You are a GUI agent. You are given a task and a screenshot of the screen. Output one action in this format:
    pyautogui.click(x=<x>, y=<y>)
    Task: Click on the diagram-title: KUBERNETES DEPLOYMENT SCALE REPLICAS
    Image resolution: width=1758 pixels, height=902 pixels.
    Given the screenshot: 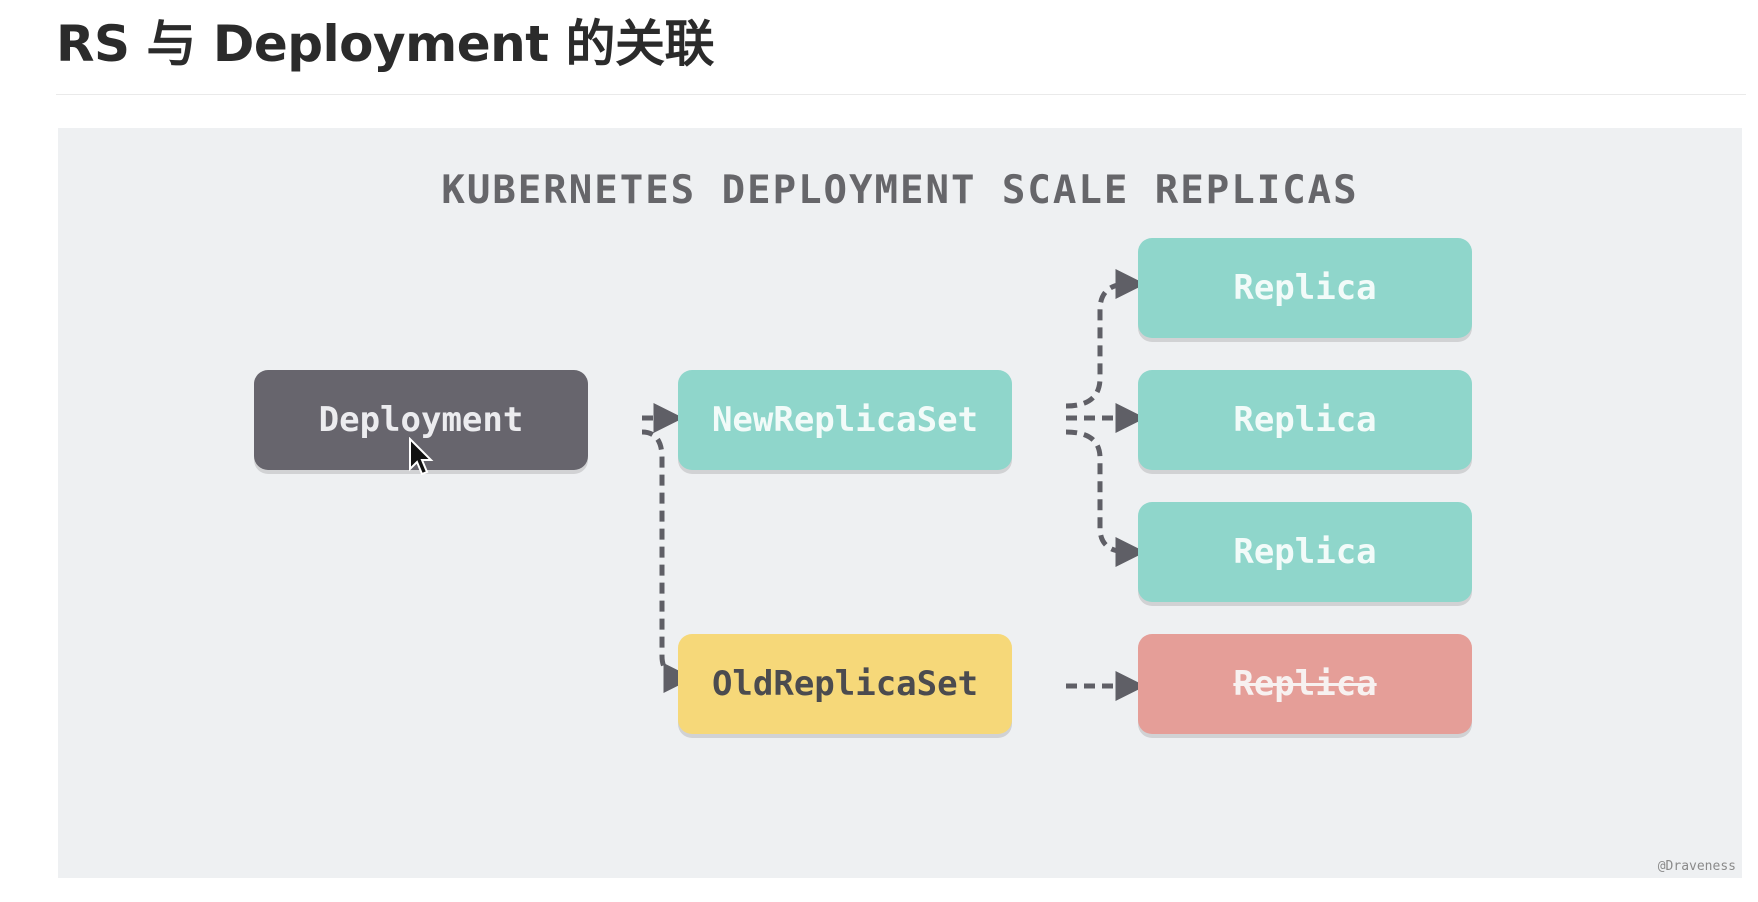 What is the action you would take?
    pyautogui.click(x=900, y=190)
    